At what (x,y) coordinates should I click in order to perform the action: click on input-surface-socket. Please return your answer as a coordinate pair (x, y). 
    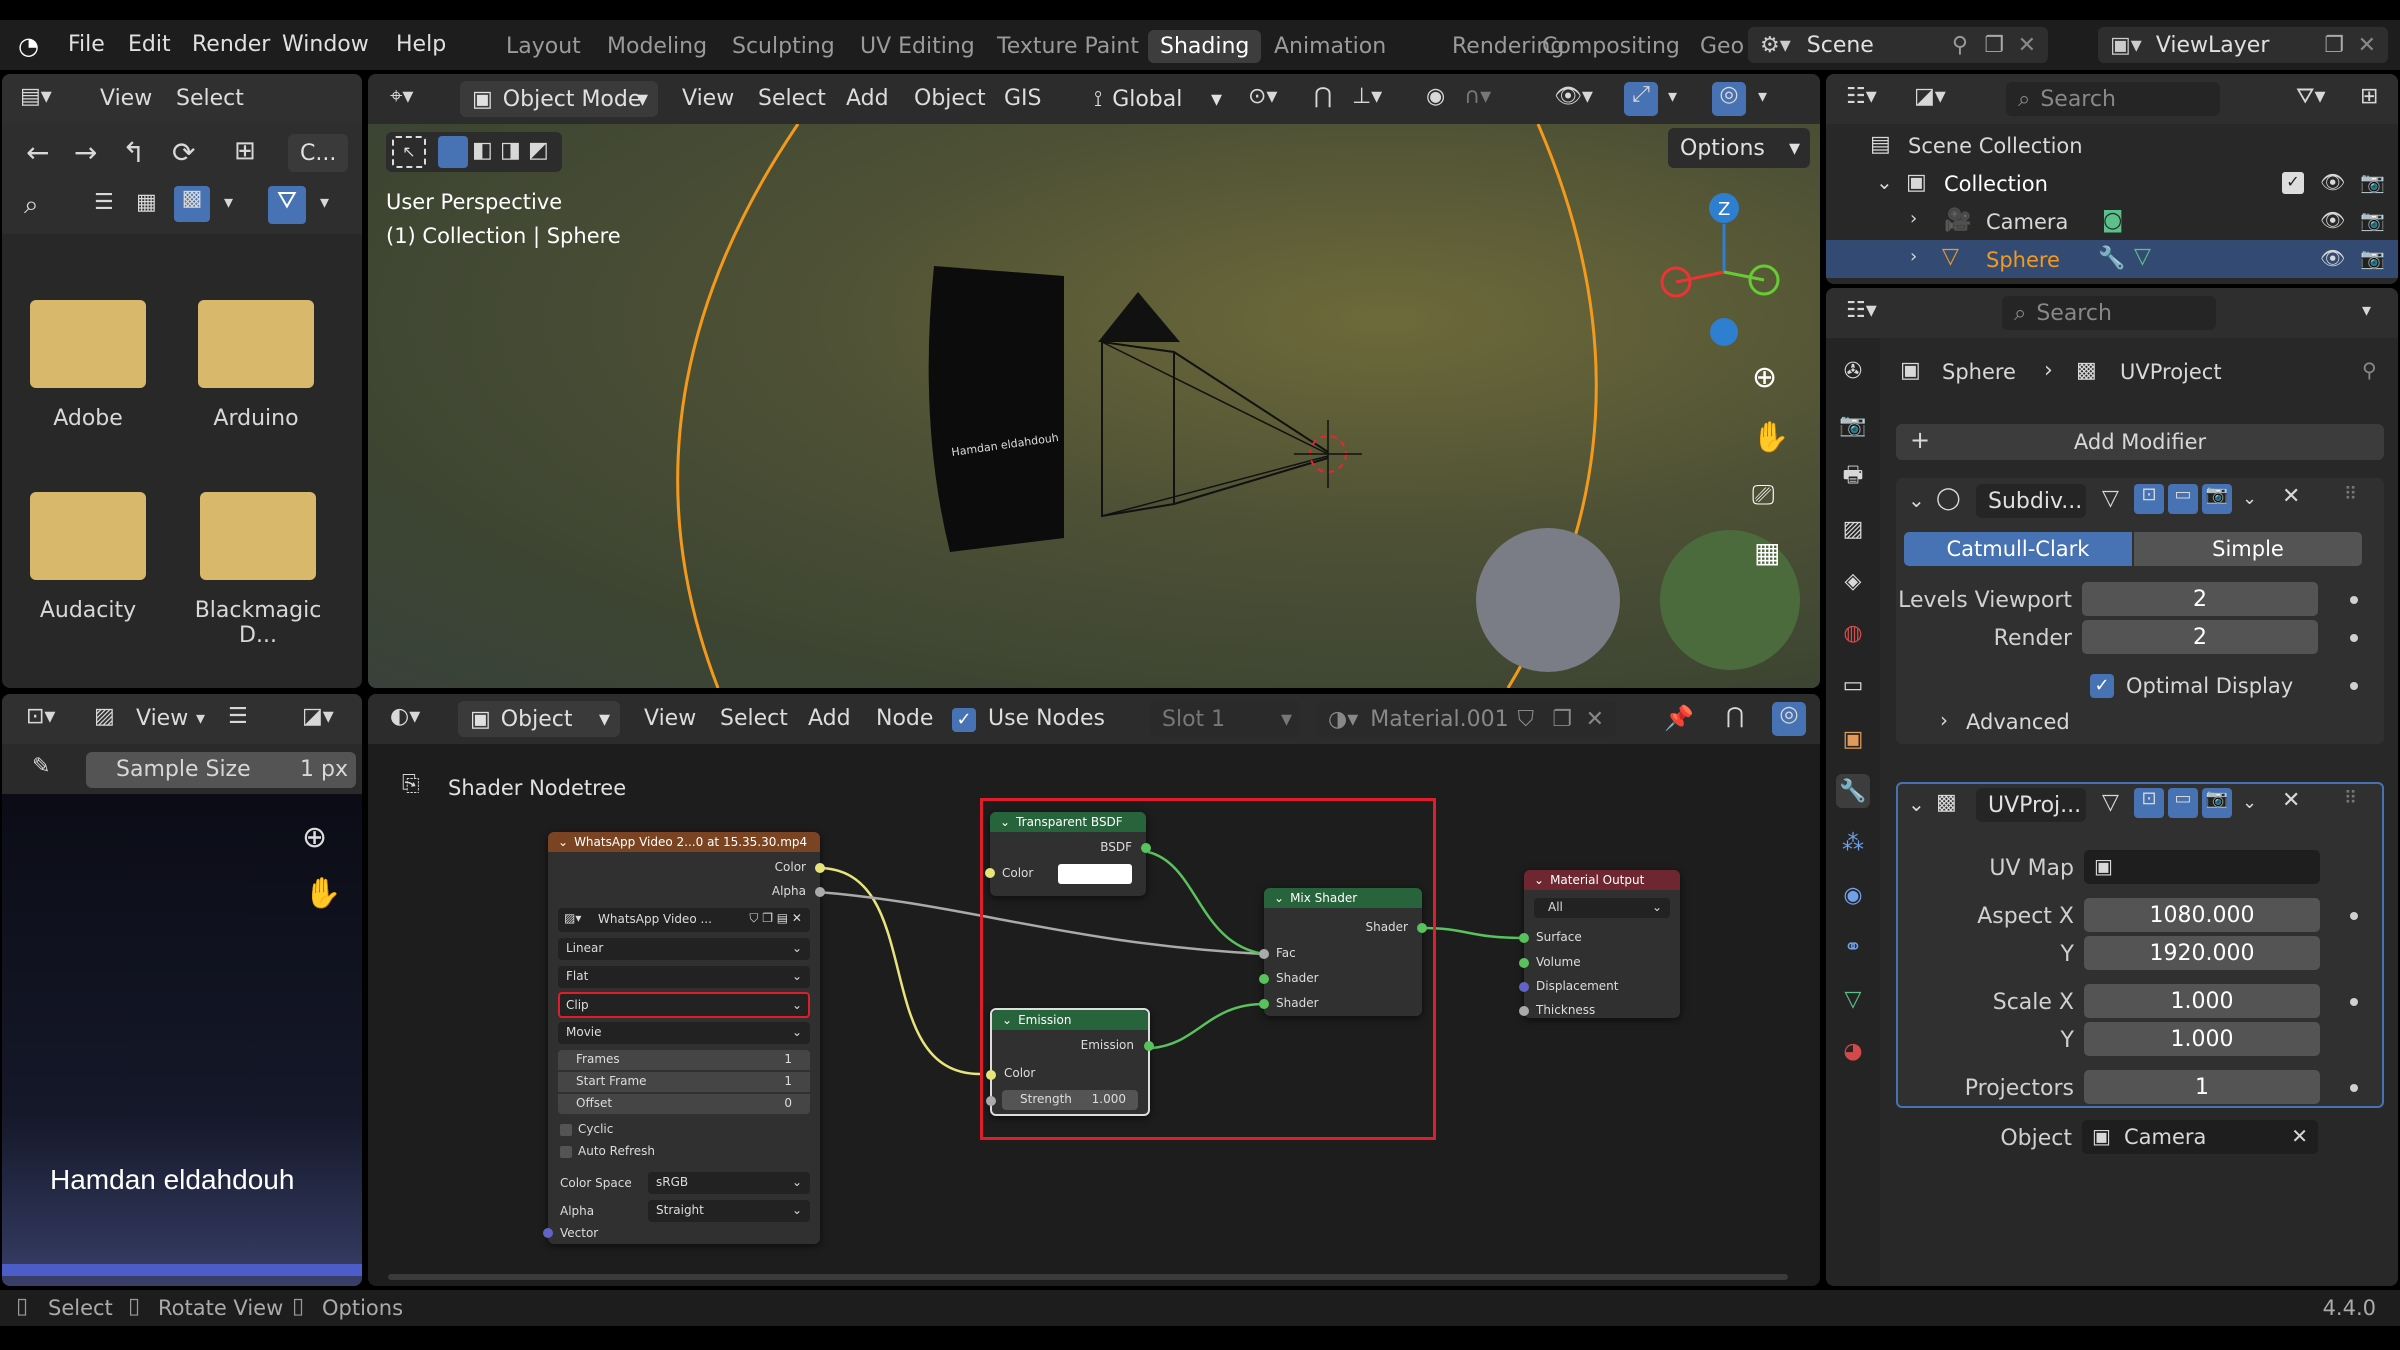
    Looking at the image, I should click on (1524, 938).